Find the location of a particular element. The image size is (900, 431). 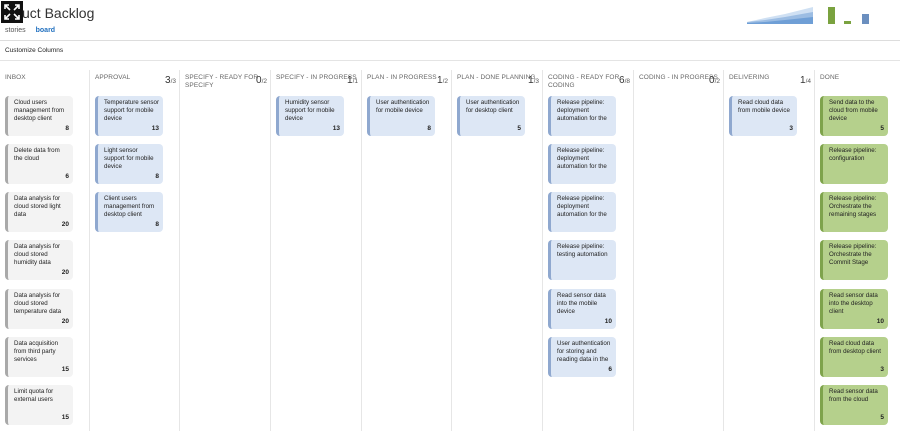

card-estimate: 13 is located at coordinates (336, 128).